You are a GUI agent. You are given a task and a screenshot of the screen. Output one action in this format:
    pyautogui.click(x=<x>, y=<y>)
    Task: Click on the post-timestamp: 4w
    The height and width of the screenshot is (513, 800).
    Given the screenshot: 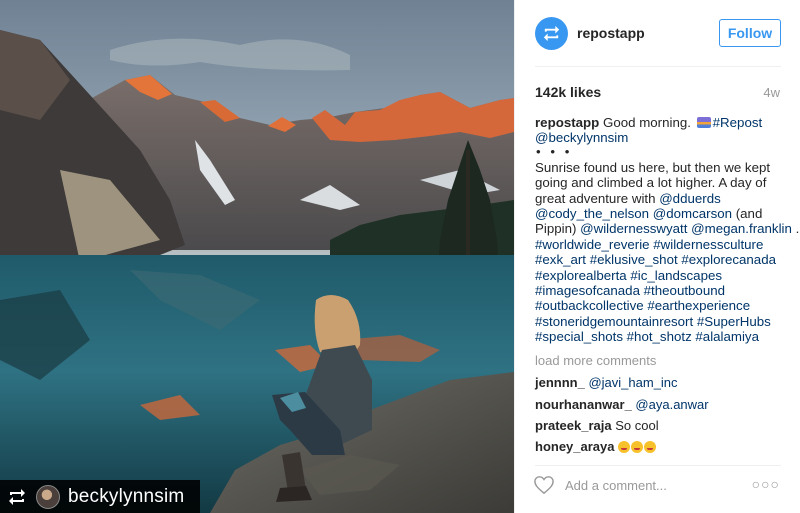 What is the action you would take?
    pyautogui.click(x=771, y=92)
    